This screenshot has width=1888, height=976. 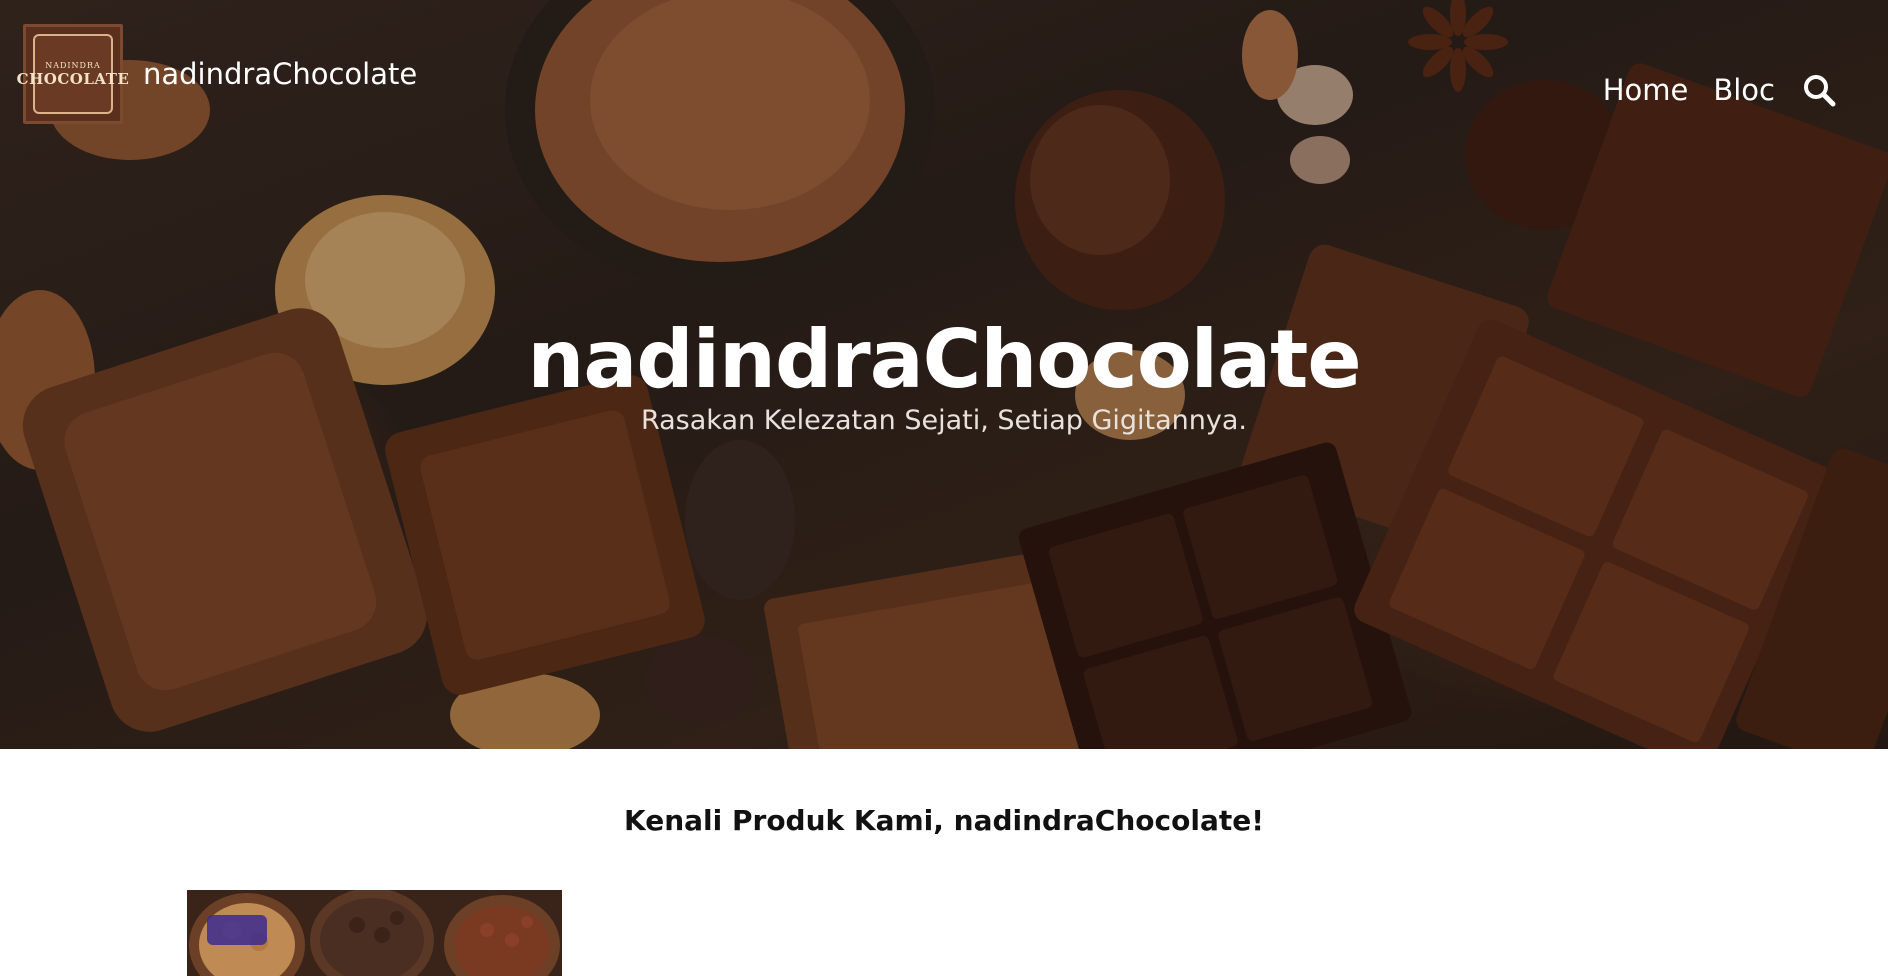 I want to click on search-icon, so click(x=1819, y=90).